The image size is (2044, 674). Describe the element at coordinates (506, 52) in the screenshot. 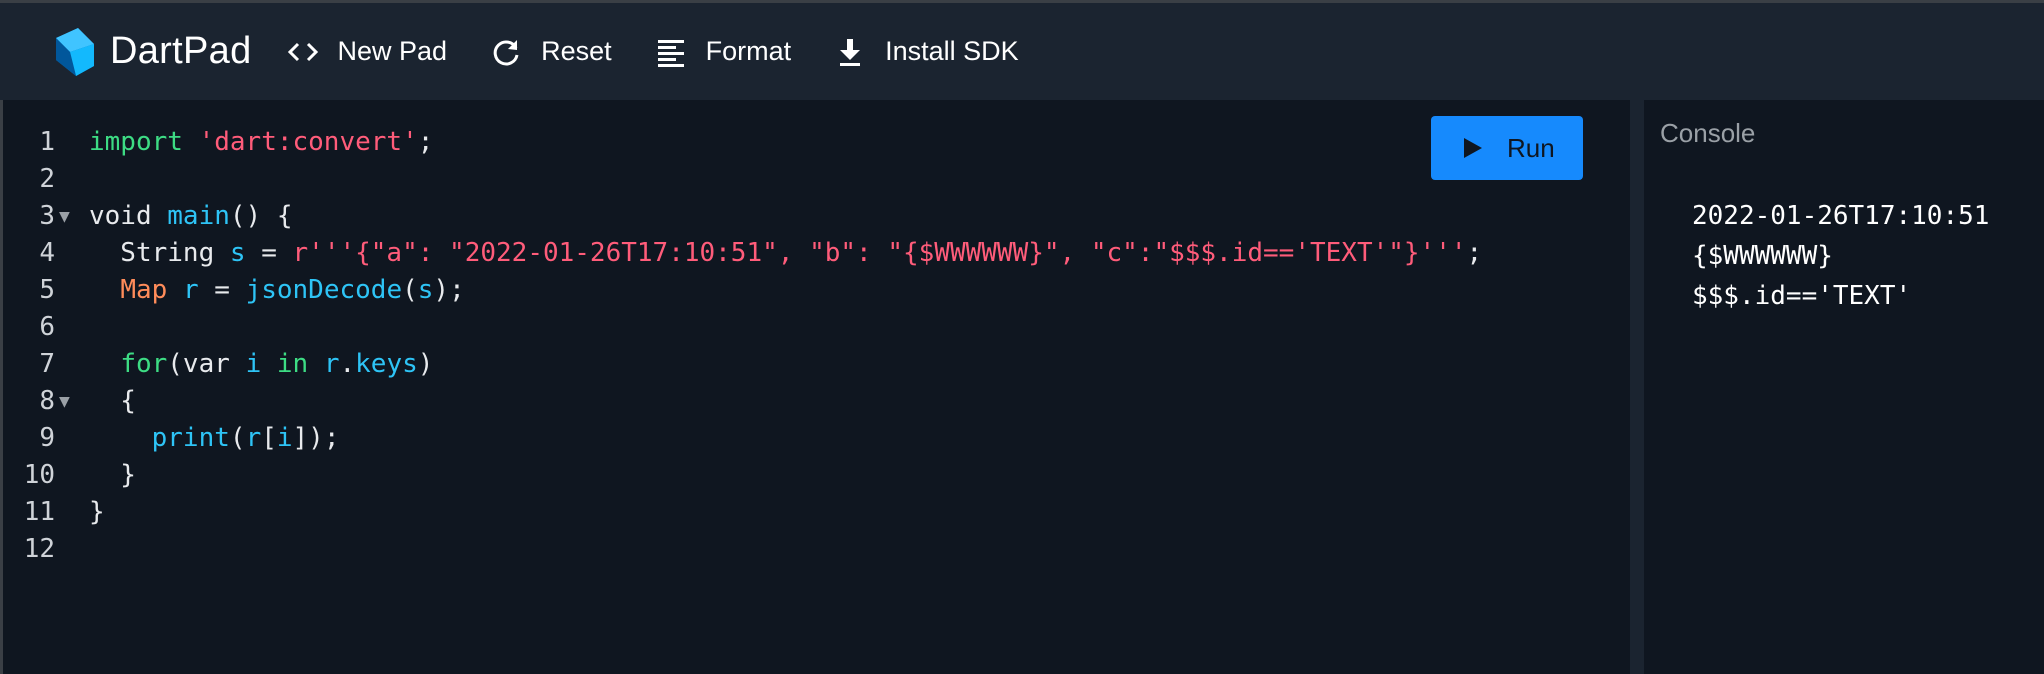

I see `refresh-icon` at that location.